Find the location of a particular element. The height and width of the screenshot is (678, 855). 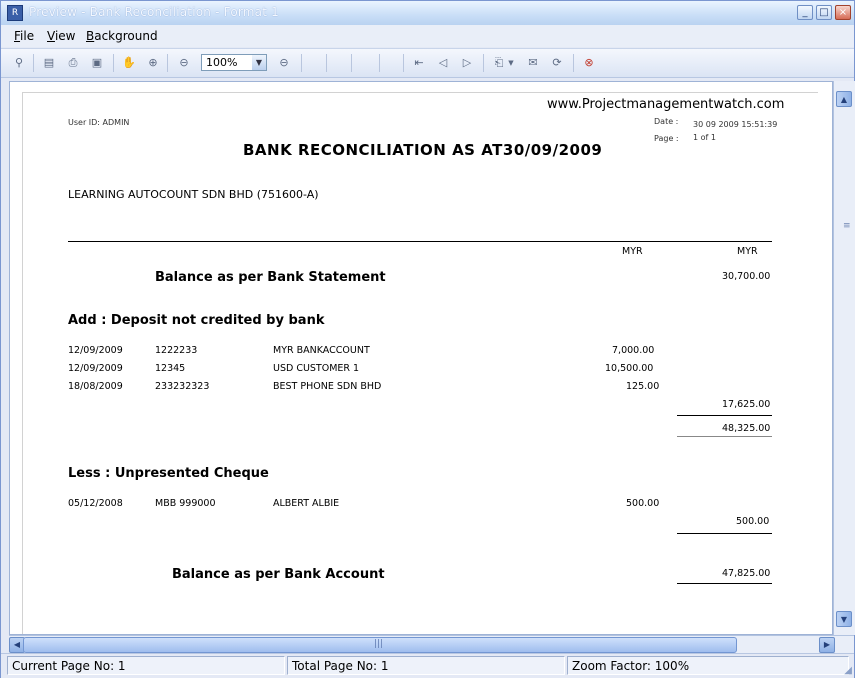

binoculars-icon: ⚲ is located at coordinates (19, 63).